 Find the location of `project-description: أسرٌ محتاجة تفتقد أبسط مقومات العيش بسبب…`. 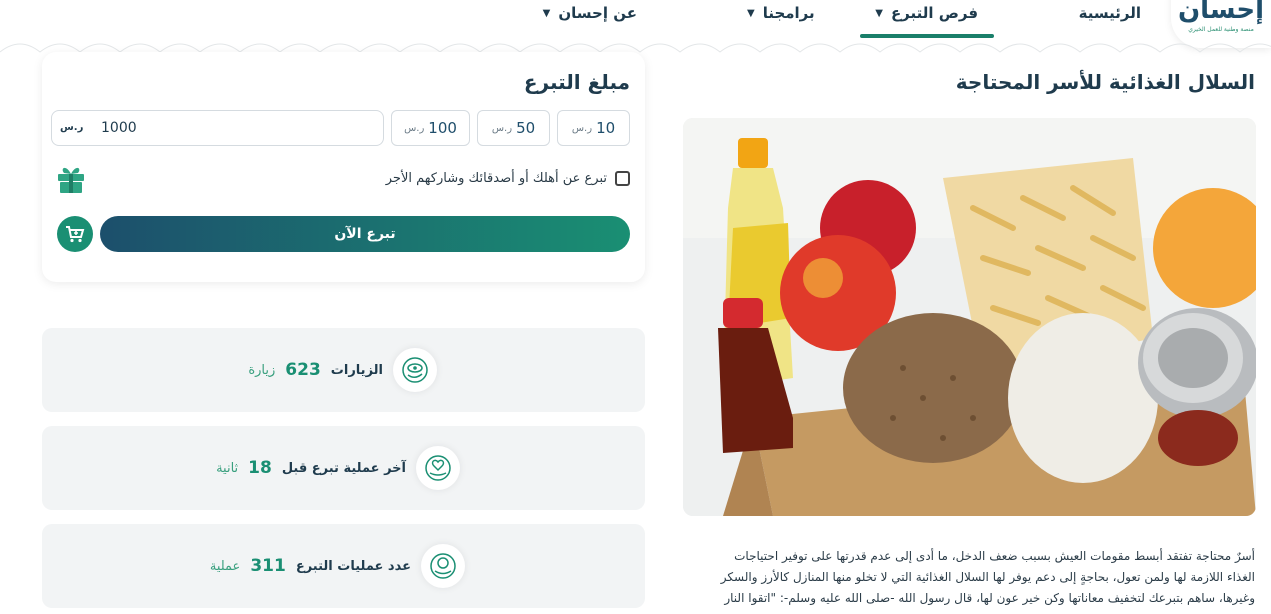

project-description: أسرٌ محتاجة تفتقد أبسط مقومات العيش بسبب… is located at coordinates (965, 577).